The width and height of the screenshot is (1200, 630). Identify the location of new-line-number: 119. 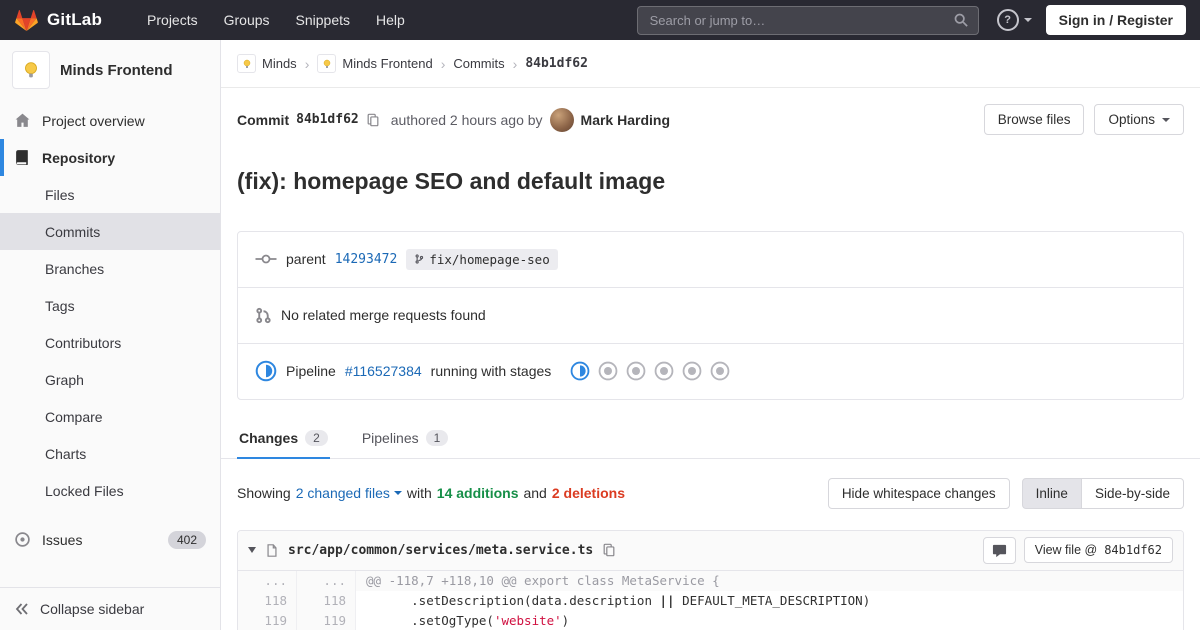
(326, 620).